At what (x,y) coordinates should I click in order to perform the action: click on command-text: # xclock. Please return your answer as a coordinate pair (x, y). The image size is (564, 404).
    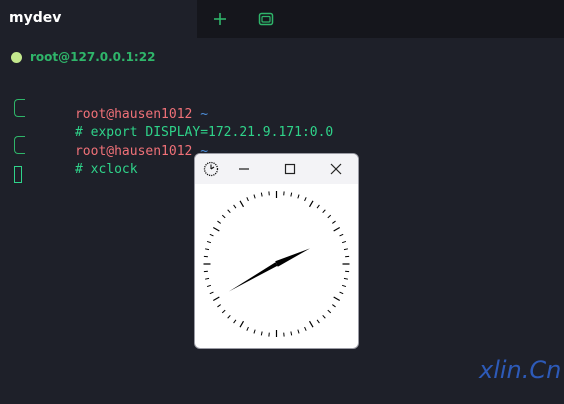
    Looking at the image, I should click on (106, 169).